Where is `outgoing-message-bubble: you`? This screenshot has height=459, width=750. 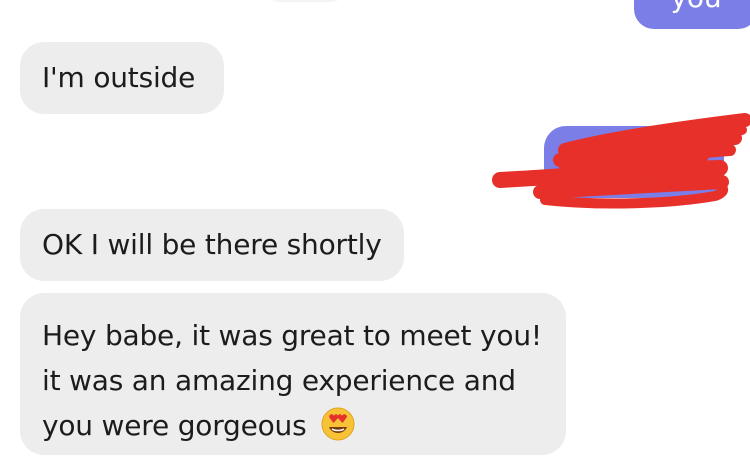
outgoing-message-bubble: you is located at coordinates (692, 14).